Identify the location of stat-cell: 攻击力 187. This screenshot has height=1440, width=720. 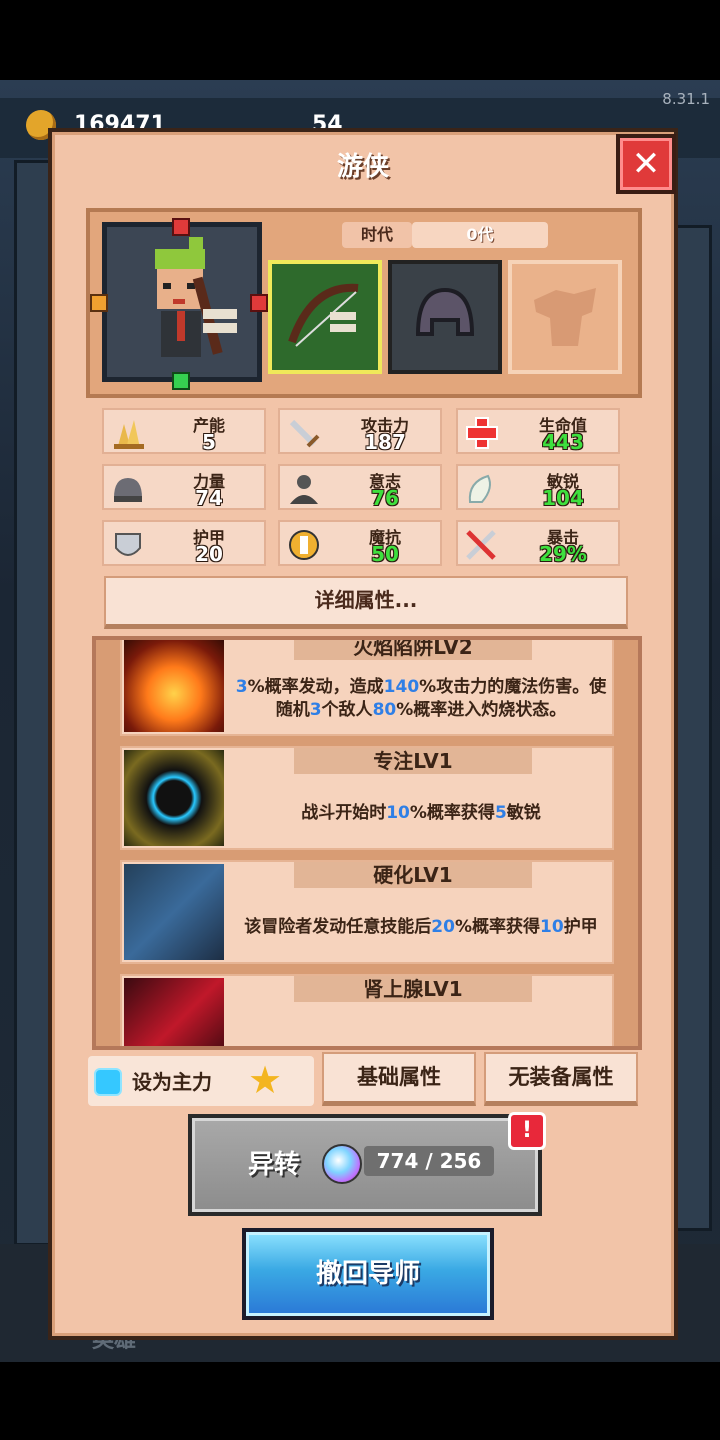
(360, 431).